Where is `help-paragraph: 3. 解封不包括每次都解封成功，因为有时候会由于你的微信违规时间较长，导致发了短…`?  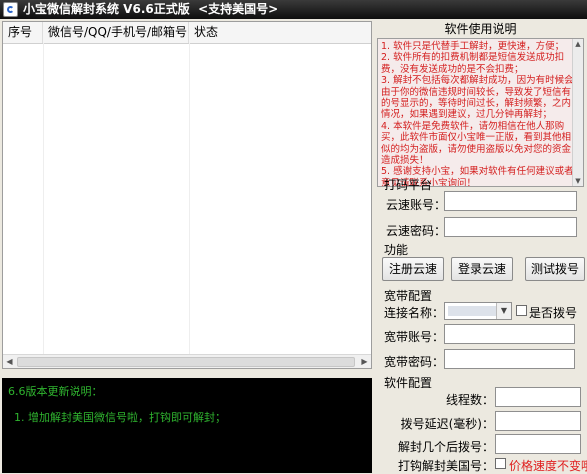 help-paragraph: 3. 解封不包括每次都解封成功，因为有时候会由于你的微信违规时间较长，导致发了短… is located at coordinates (477, 98).